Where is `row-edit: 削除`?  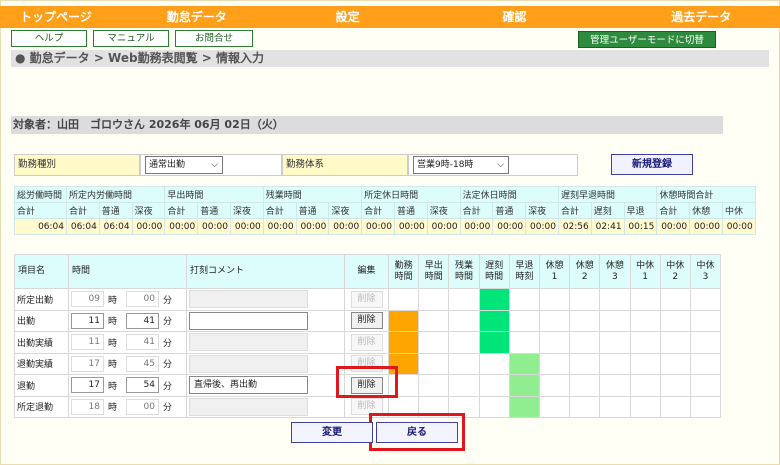 row-edit: 削除 is located at coordinates (366, 342).